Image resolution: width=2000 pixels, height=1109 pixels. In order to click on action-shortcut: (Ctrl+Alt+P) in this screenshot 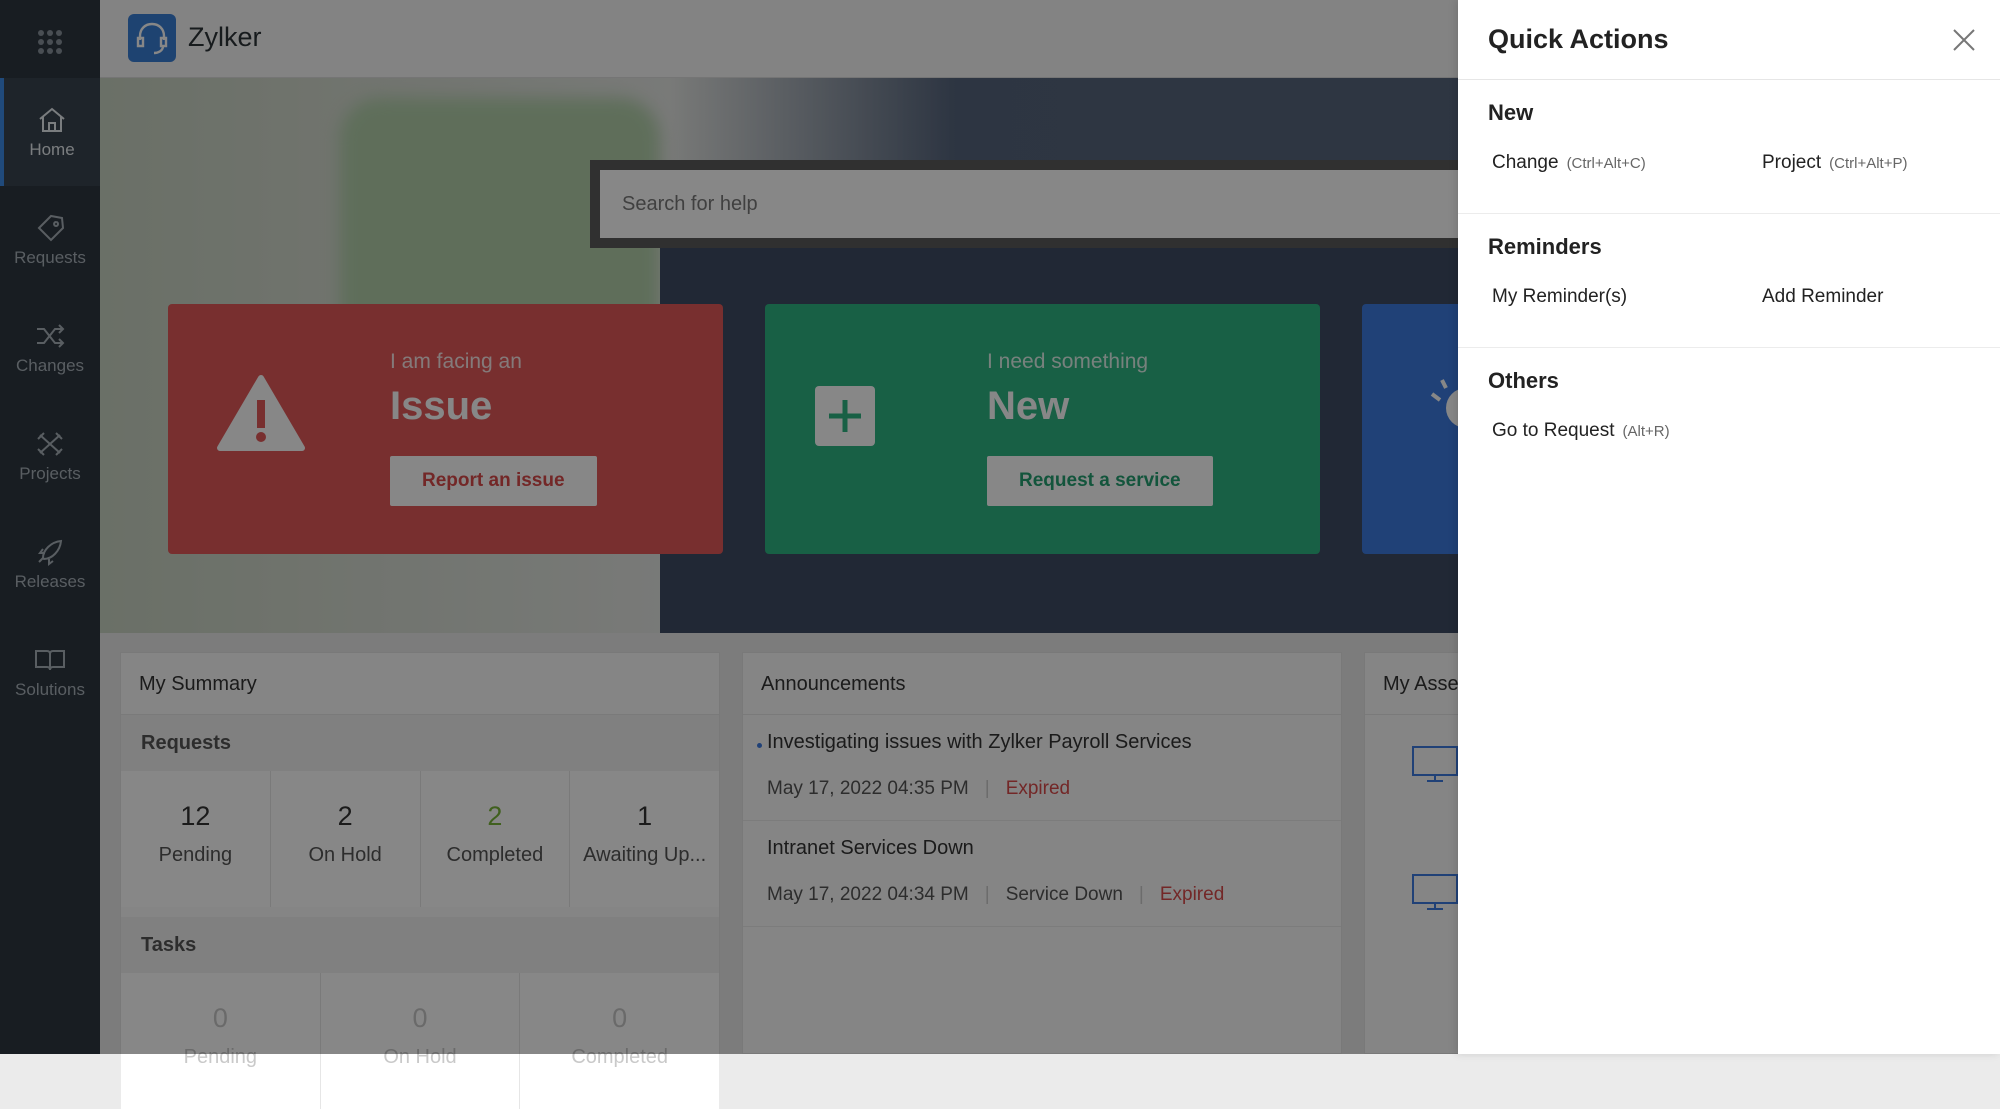, I will do `click(1868, 163)`.